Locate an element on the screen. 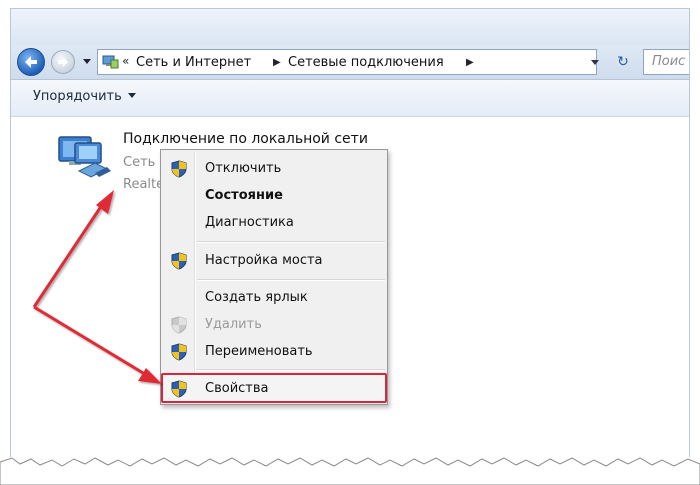  menu-item-delete: Удалить is located at coordinates (274, 325).